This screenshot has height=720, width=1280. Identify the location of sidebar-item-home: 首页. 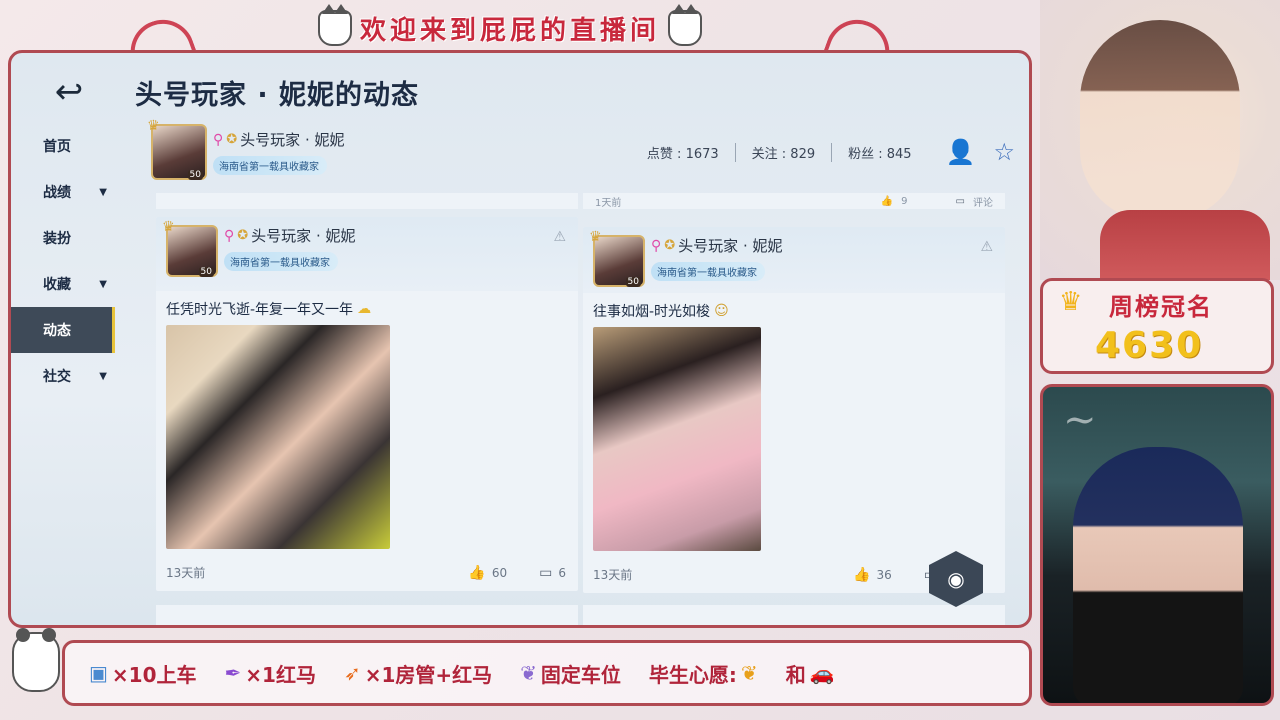
(63, 146).